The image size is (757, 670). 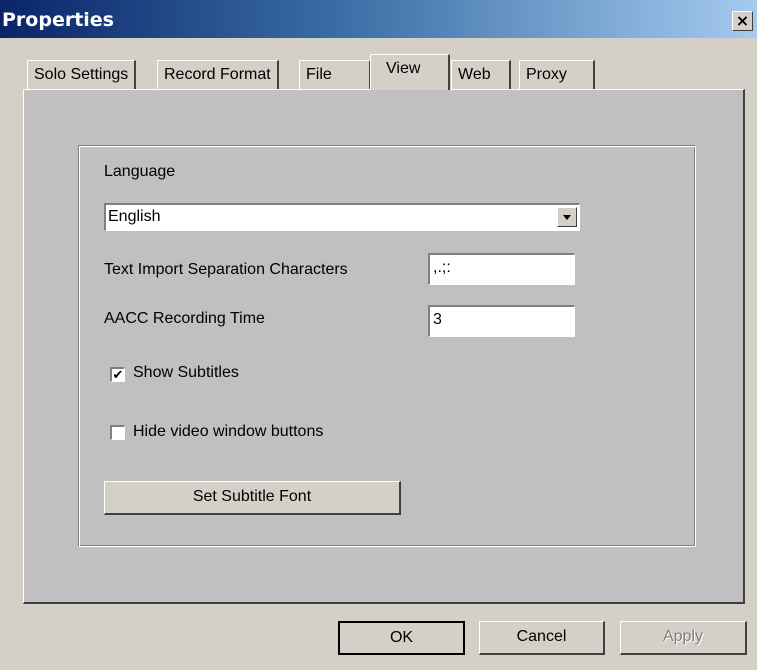 I want to click on chevron-down-icon, so click(x=567, y=217).